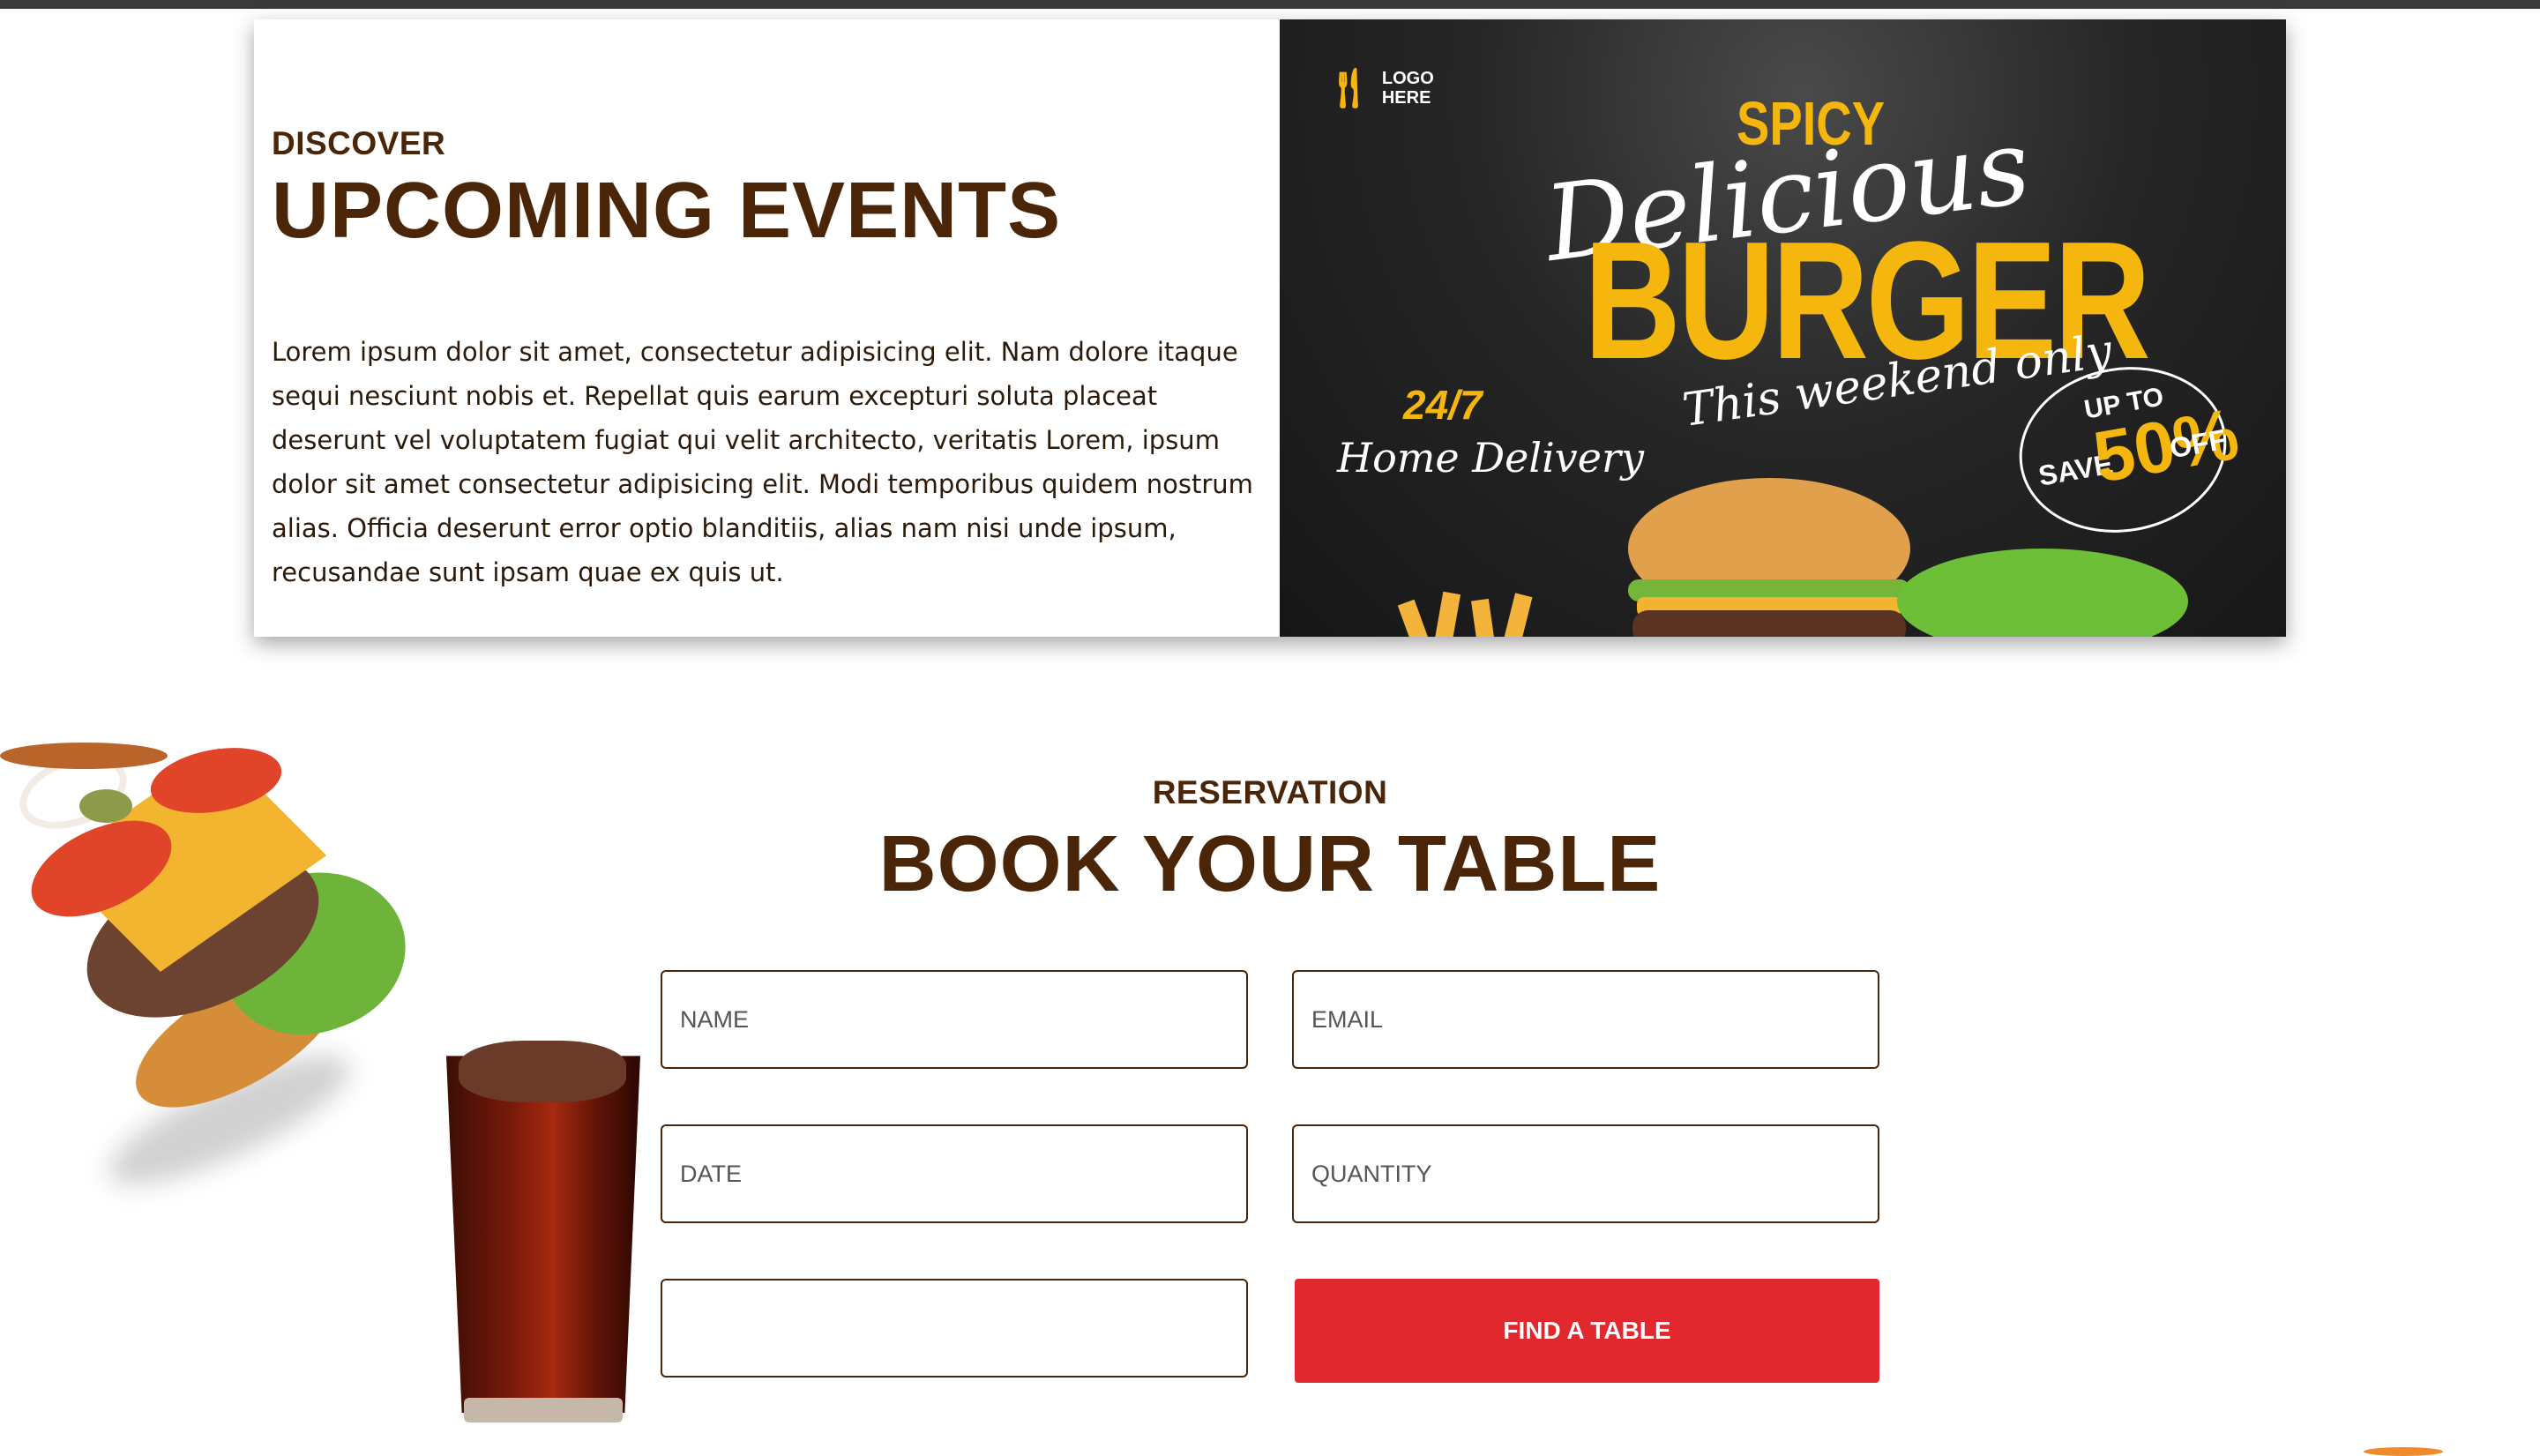 Image resolution: width=2540 pixels, height=1456 pixels. Describe the element at coordinates (2042, 593) in the screenshot. I see `lettuce-illustration` at that location.